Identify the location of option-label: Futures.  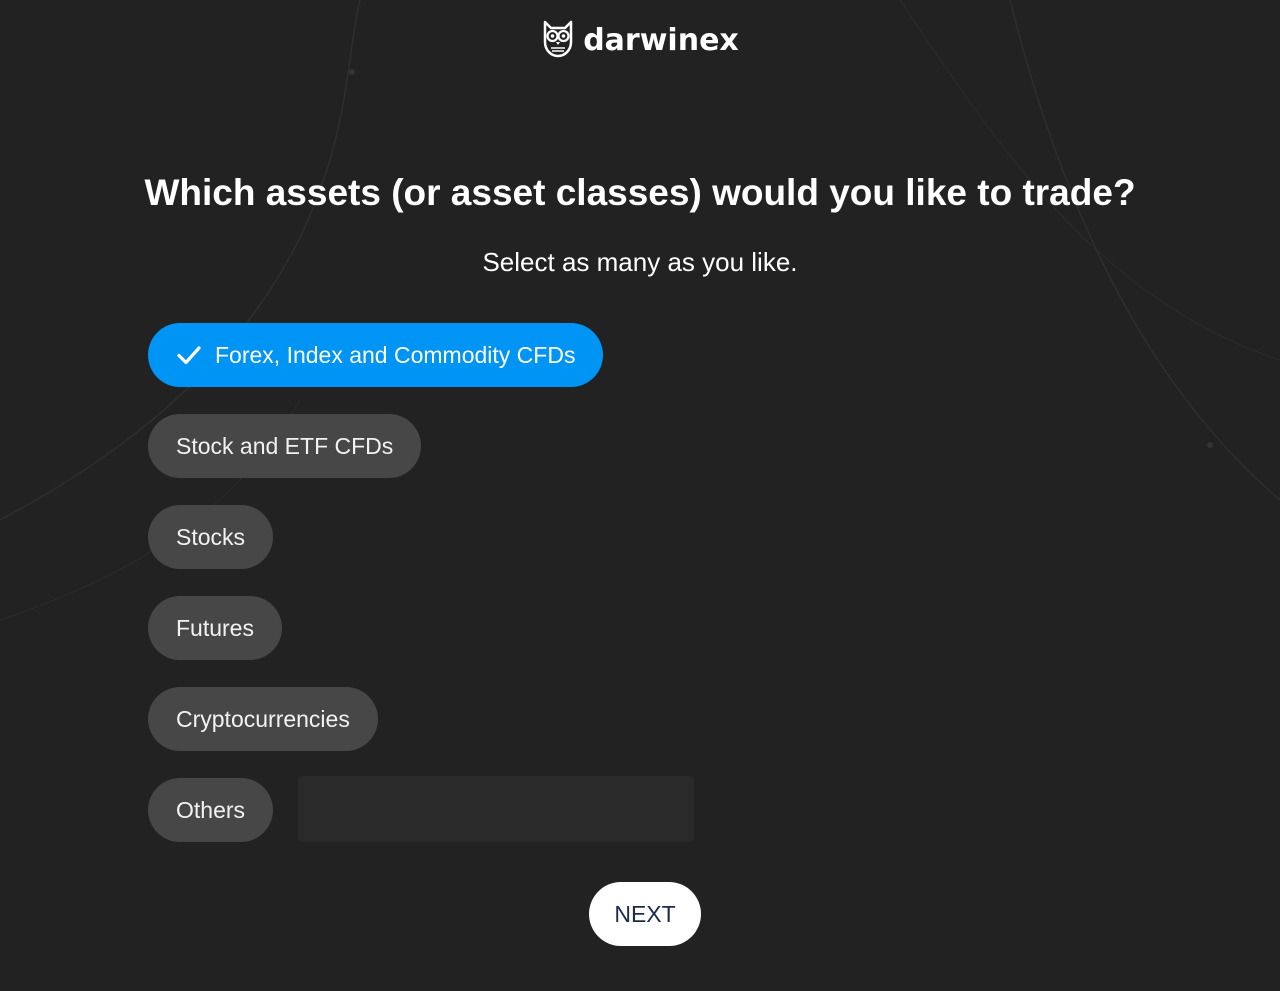
(215, 627).